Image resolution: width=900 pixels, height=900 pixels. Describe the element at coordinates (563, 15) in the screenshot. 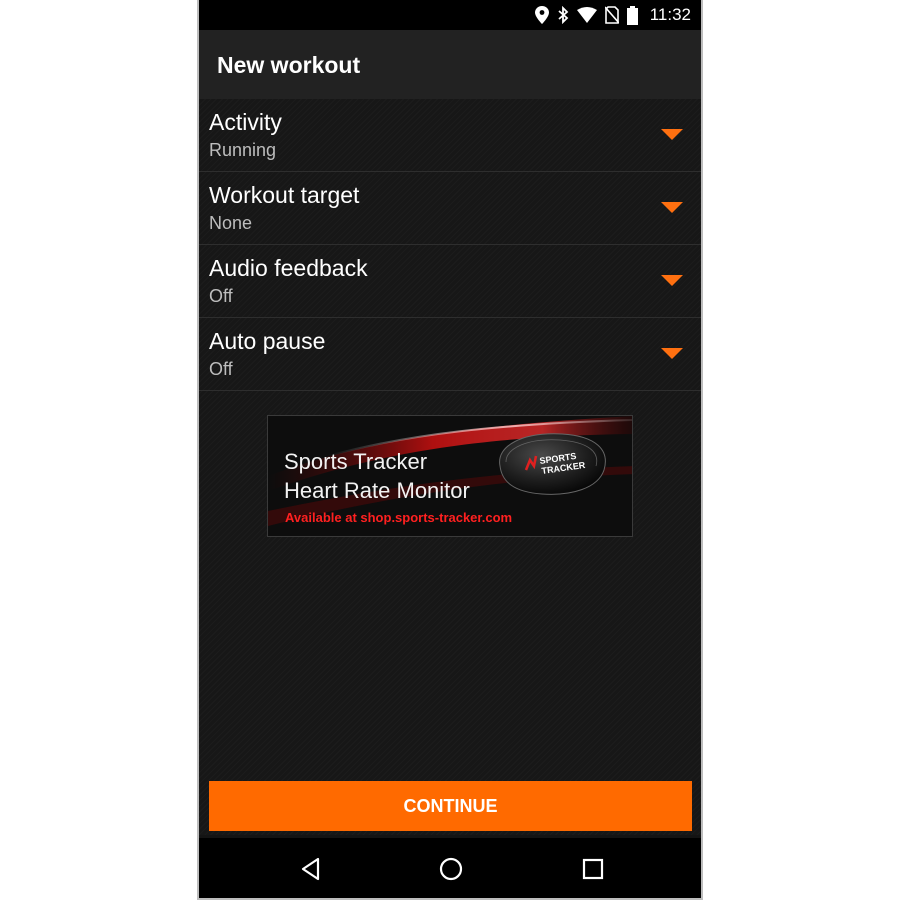

I see `bluetooth-icon` at that location.